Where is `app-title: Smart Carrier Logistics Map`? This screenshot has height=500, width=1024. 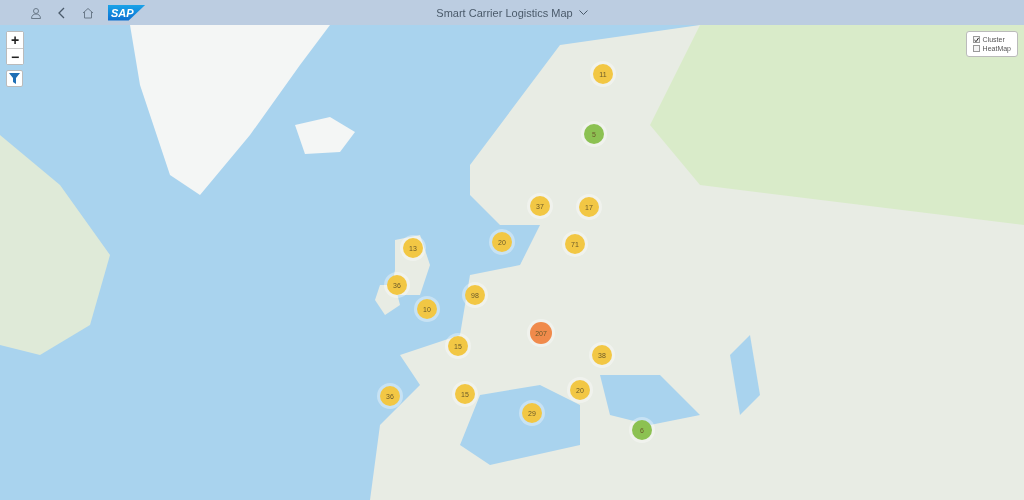 app-title: Smart Carrier Logistics Map is located at coordinates (504, 12).